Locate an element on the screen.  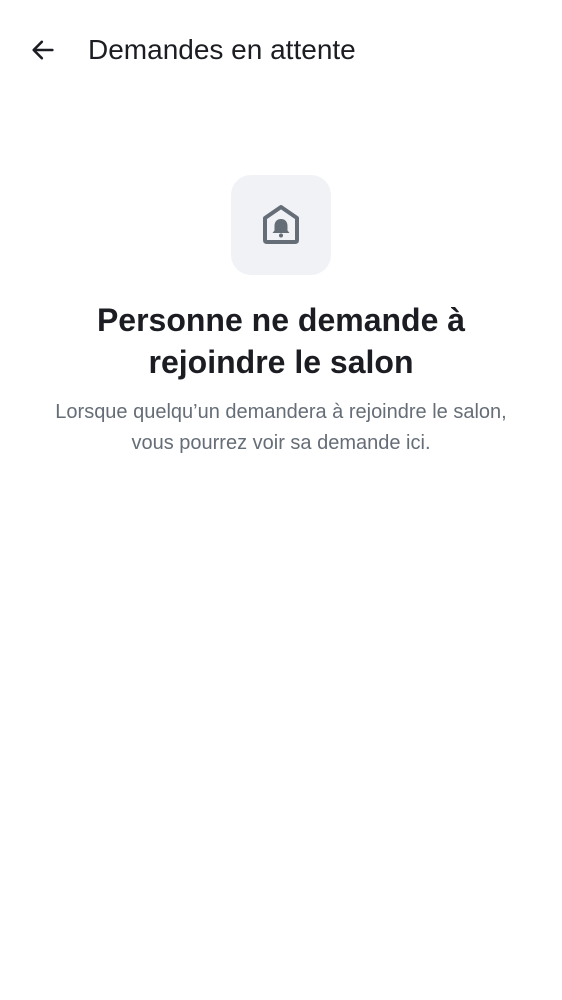
empty-state-heading: Personne ne demande à rejoindre le salon is located at coordinates (281, 341).